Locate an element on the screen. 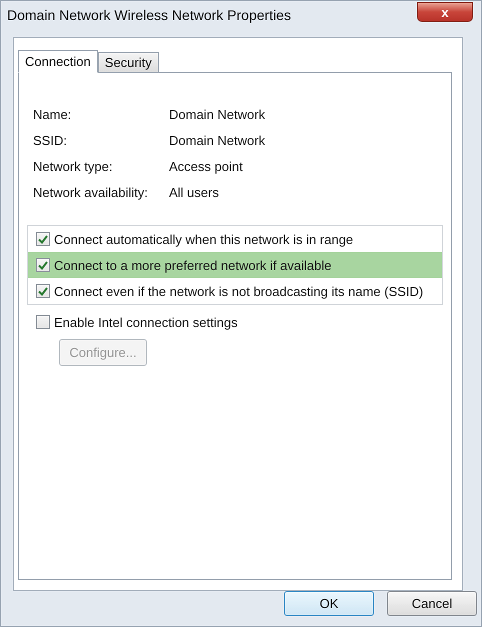 The width and height of the screenshot is (482, 627). tab: Security is located at coordinates (128, 62).